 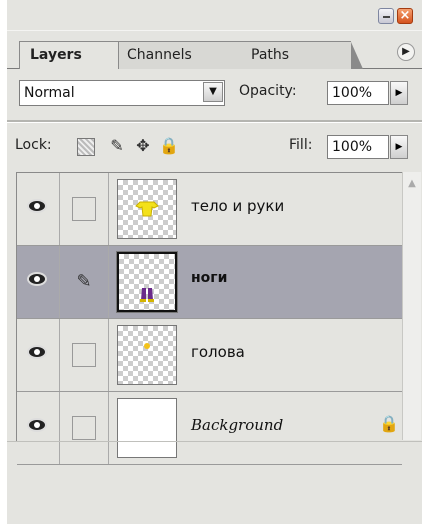 What do you see at coordinates (399, 93) in the screenshot?
I see `opacity-arrow-icon: ▶` at bounding box center [399, 93].